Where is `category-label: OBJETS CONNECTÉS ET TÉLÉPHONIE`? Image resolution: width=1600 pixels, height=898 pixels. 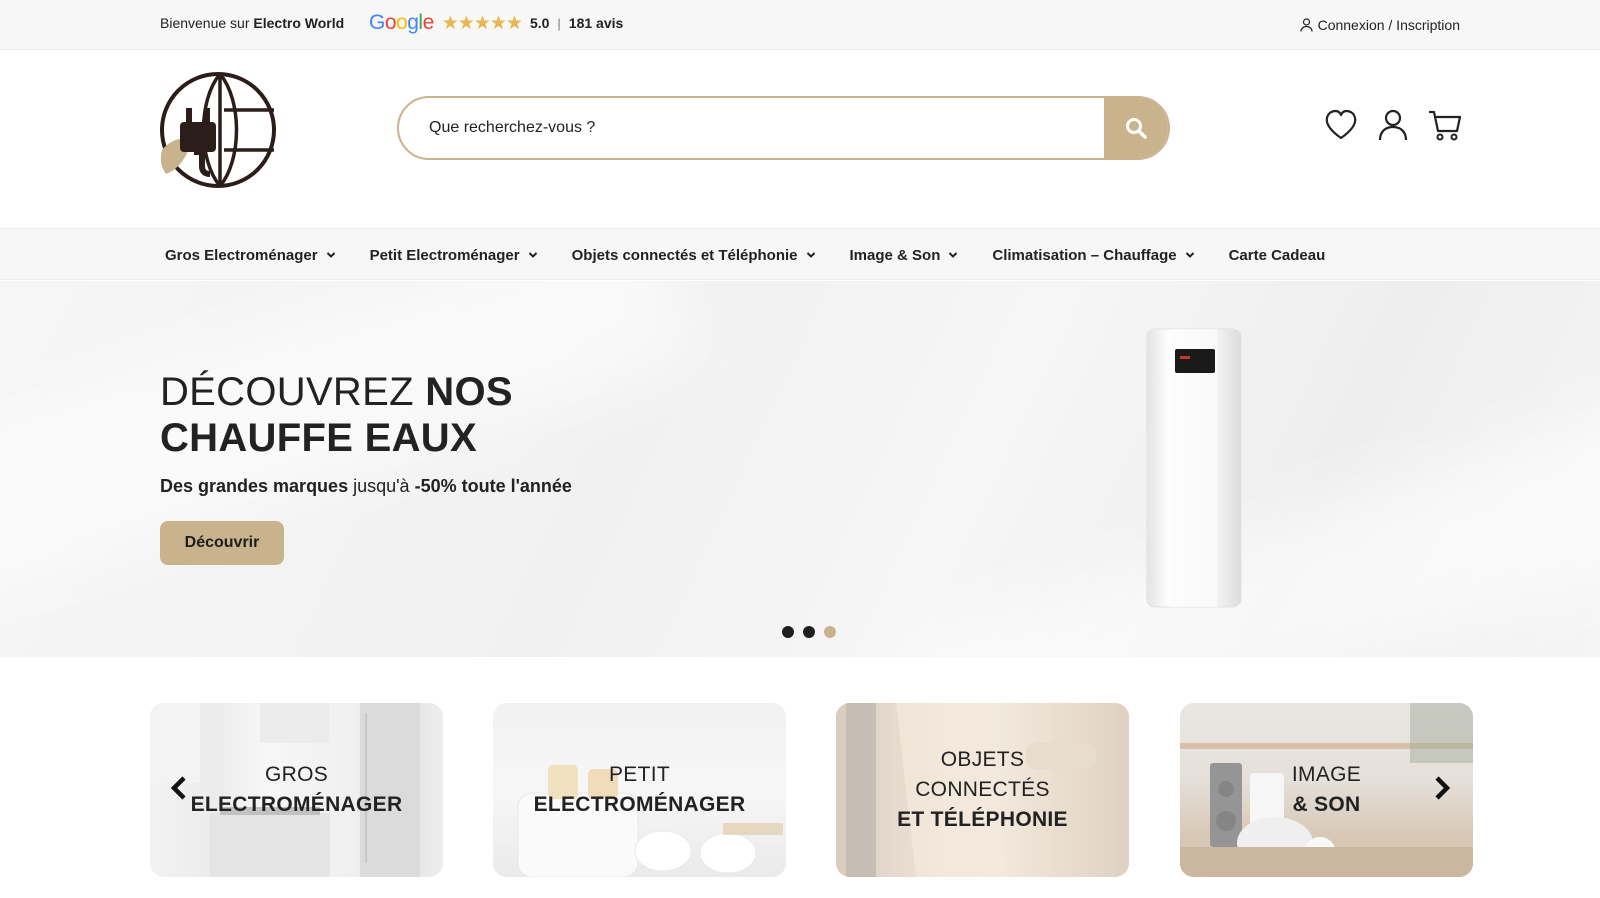
category-label: OBJETS CONNECTÉS ET TÉLÉPHONIE is located at coordinates (982, 790).